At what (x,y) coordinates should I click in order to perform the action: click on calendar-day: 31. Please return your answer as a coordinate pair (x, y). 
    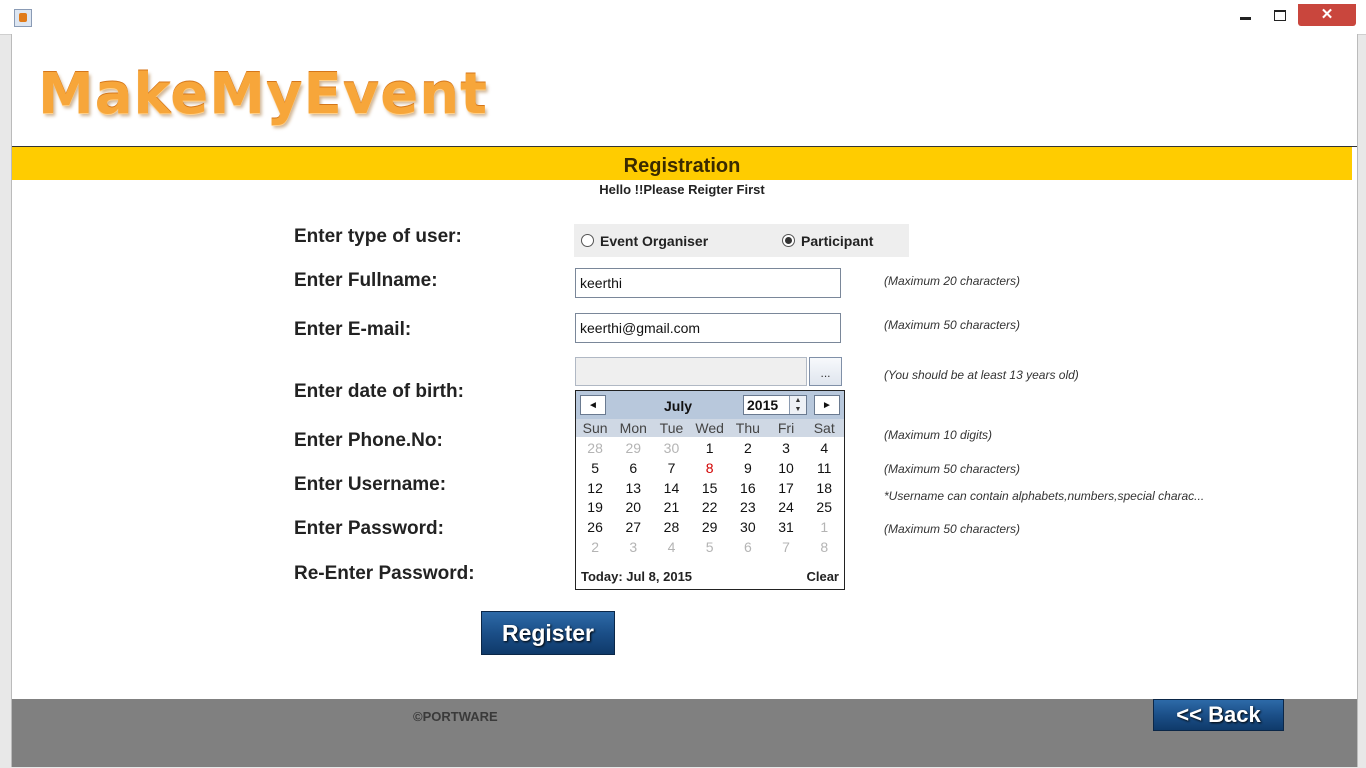
    Looking at the image, I should click on (786, 527).